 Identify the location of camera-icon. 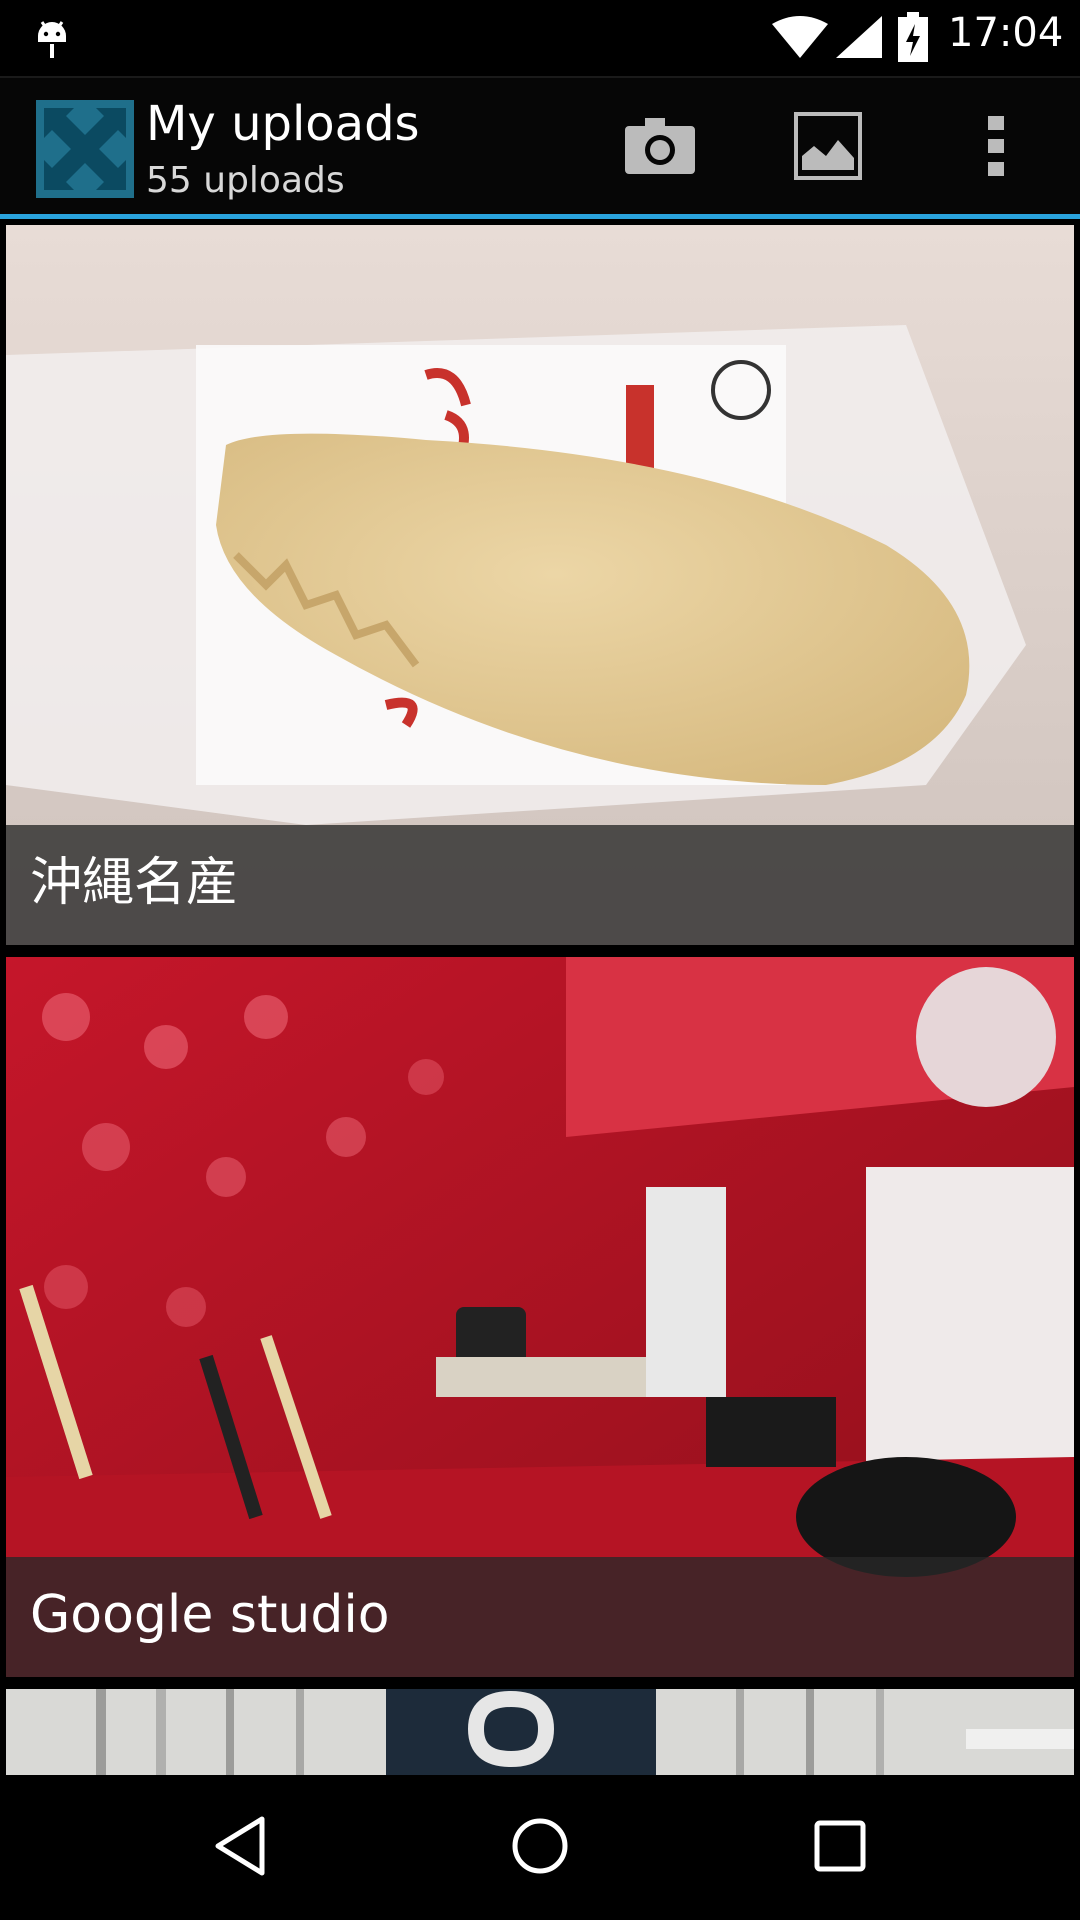
(660, 148).